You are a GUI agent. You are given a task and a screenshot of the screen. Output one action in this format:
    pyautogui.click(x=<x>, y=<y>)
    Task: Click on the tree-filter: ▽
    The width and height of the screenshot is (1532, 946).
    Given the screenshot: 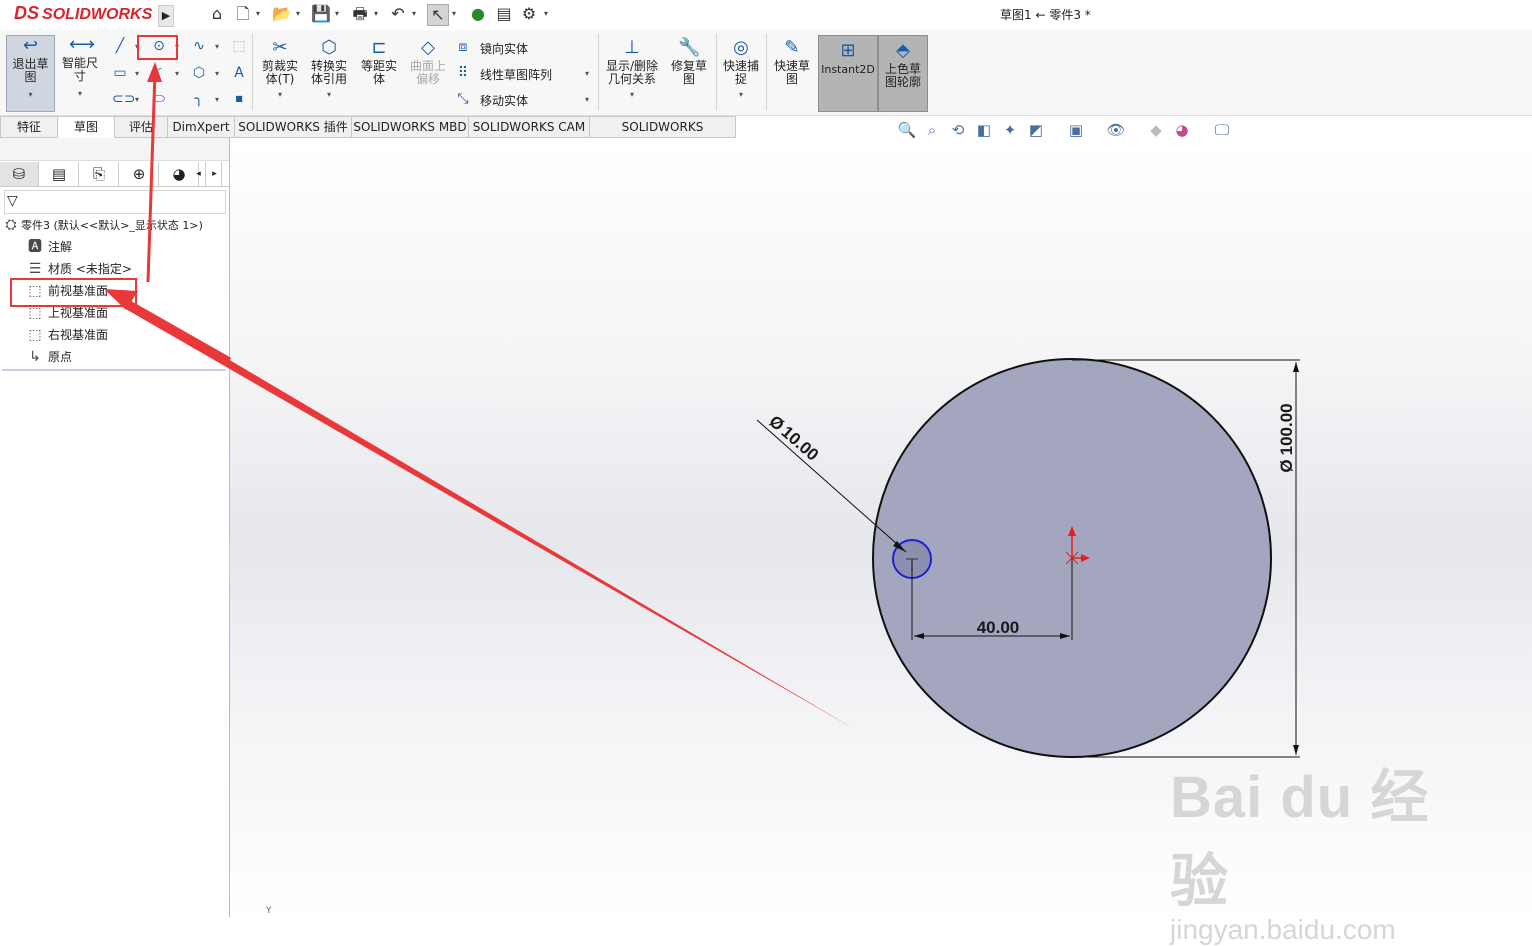 What is the action you would take?
    pyautogui.click(x=115, y=202)
    